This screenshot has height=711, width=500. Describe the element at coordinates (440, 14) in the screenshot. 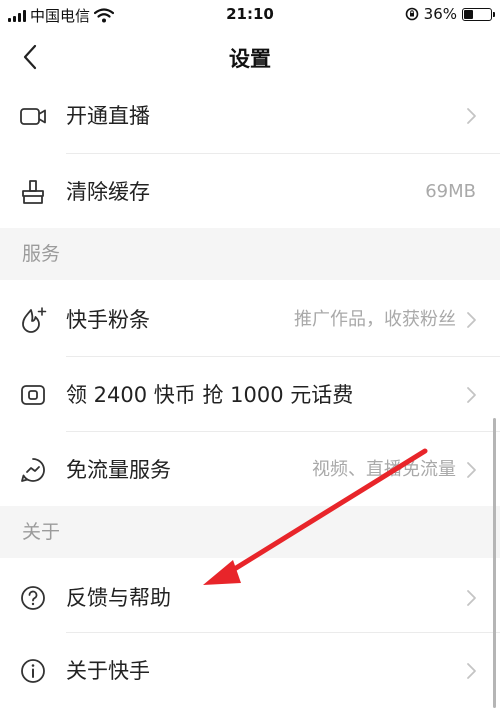

I see `battery-percent: 36%` at that location.